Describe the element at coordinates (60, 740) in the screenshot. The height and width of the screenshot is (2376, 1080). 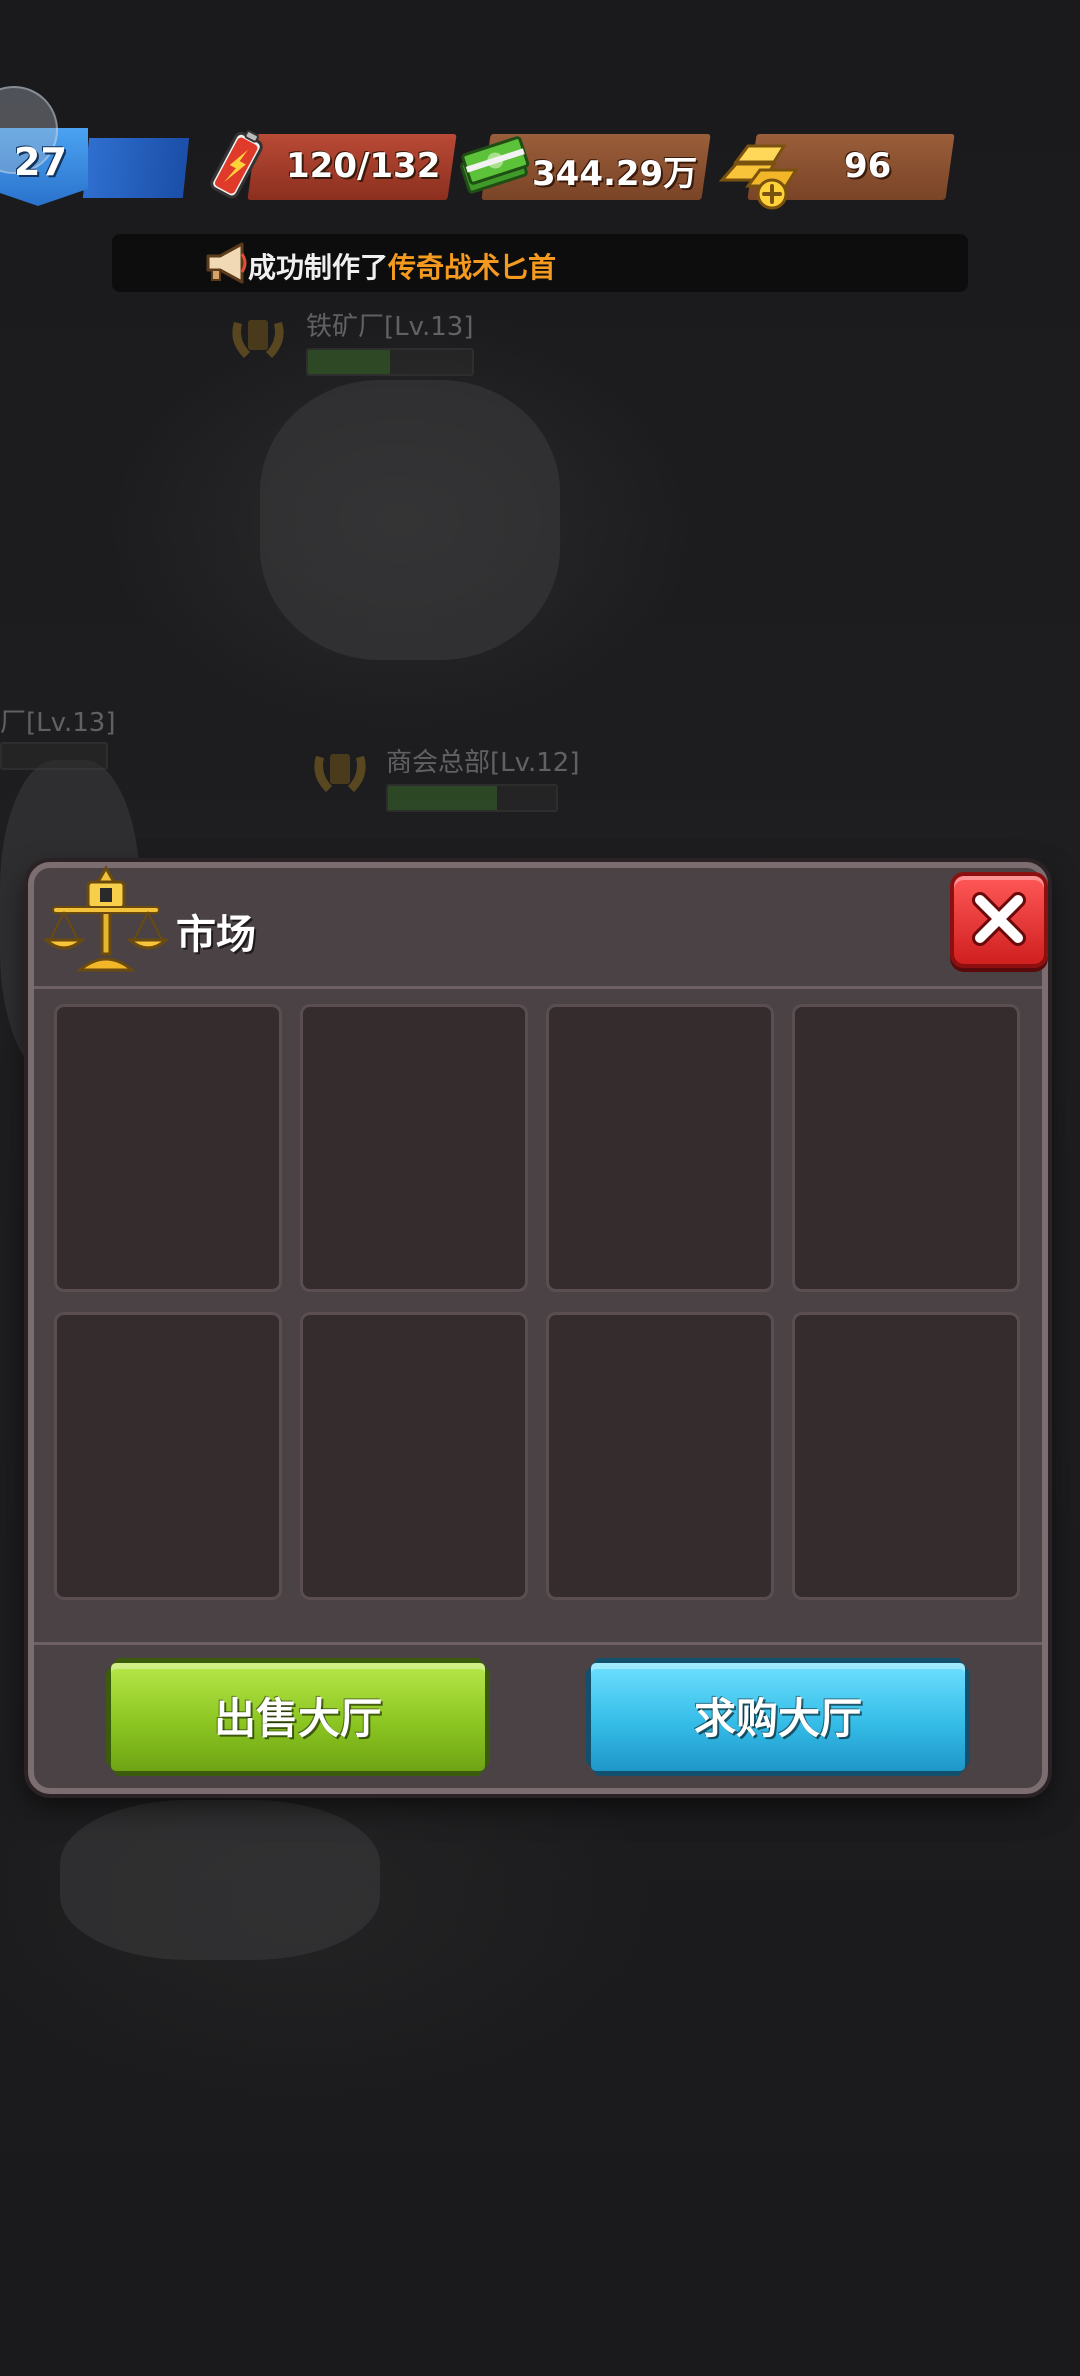
I see `bg-building-factory: 厂[Lv.13]` at that location.